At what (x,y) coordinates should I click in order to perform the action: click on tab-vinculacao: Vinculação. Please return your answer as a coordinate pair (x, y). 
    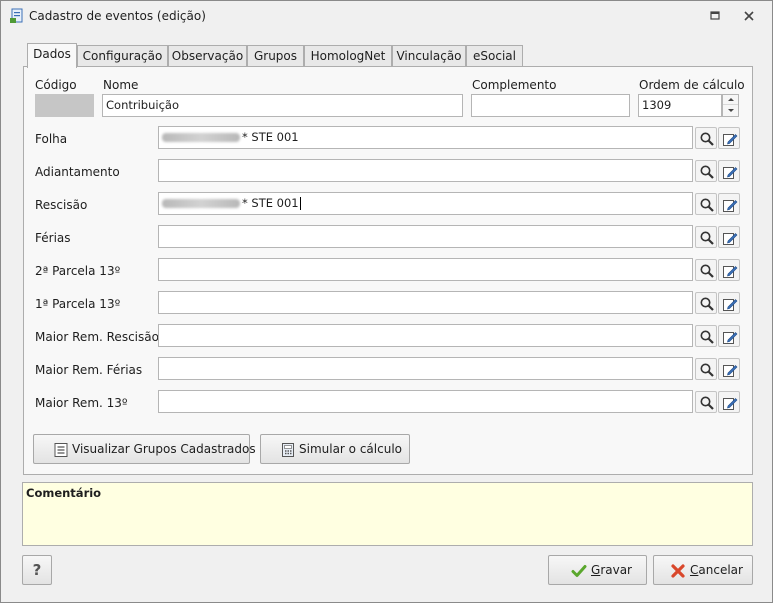
    Looking at the image, I should click on (429, 56).